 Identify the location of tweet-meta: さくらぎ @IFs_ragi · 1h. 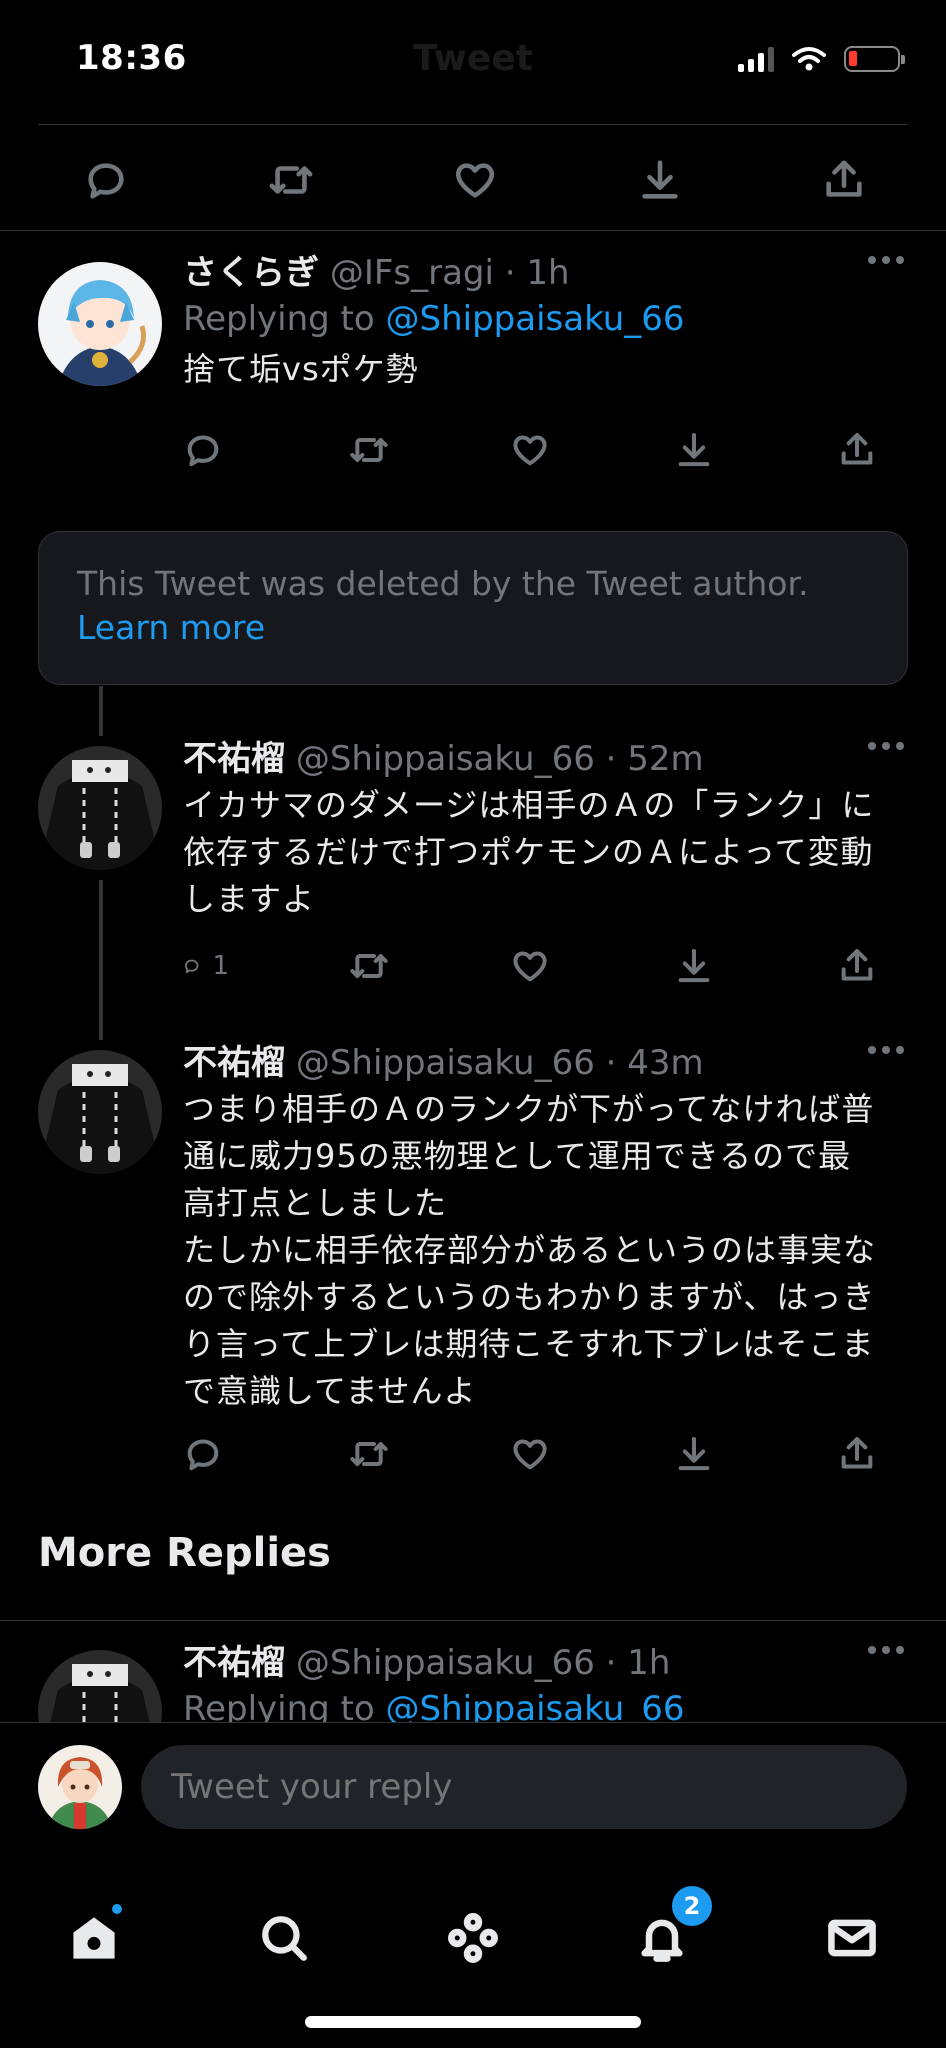
(543, 273).